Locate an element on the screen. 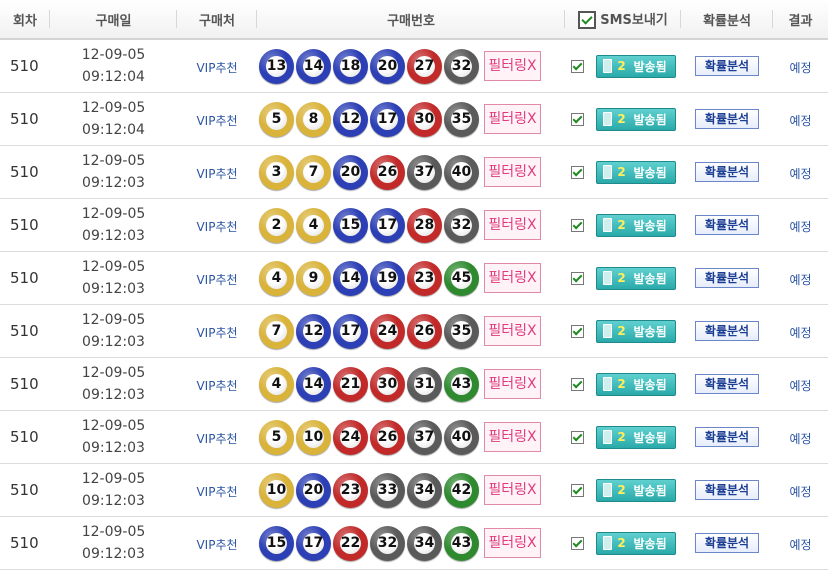  ball-number: 14 is located at coordinates (313, 384).